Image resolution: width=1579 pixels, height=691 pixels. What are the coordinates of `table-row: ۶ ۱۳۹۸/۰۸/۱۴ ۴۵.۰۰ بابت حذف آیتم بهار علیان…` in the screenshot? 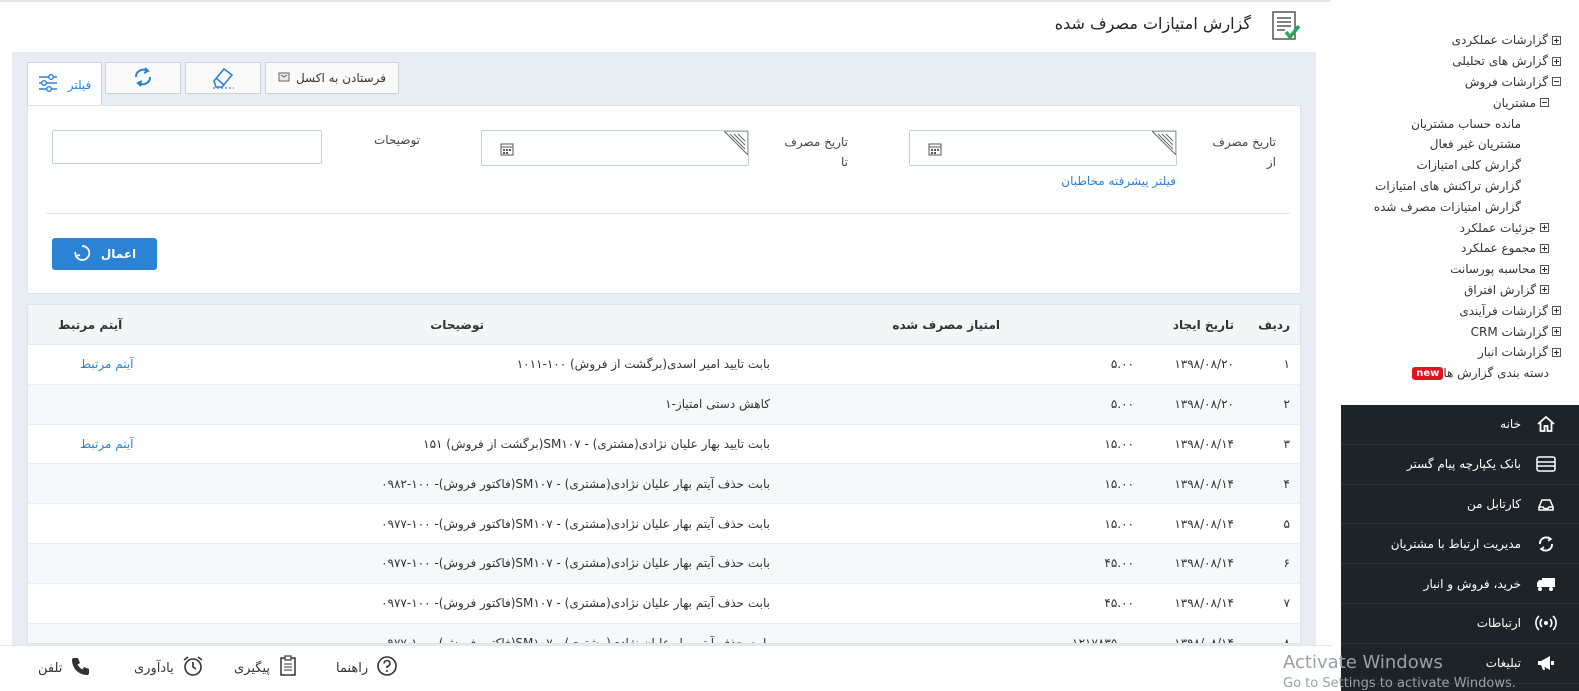 It's located at (664, 563).